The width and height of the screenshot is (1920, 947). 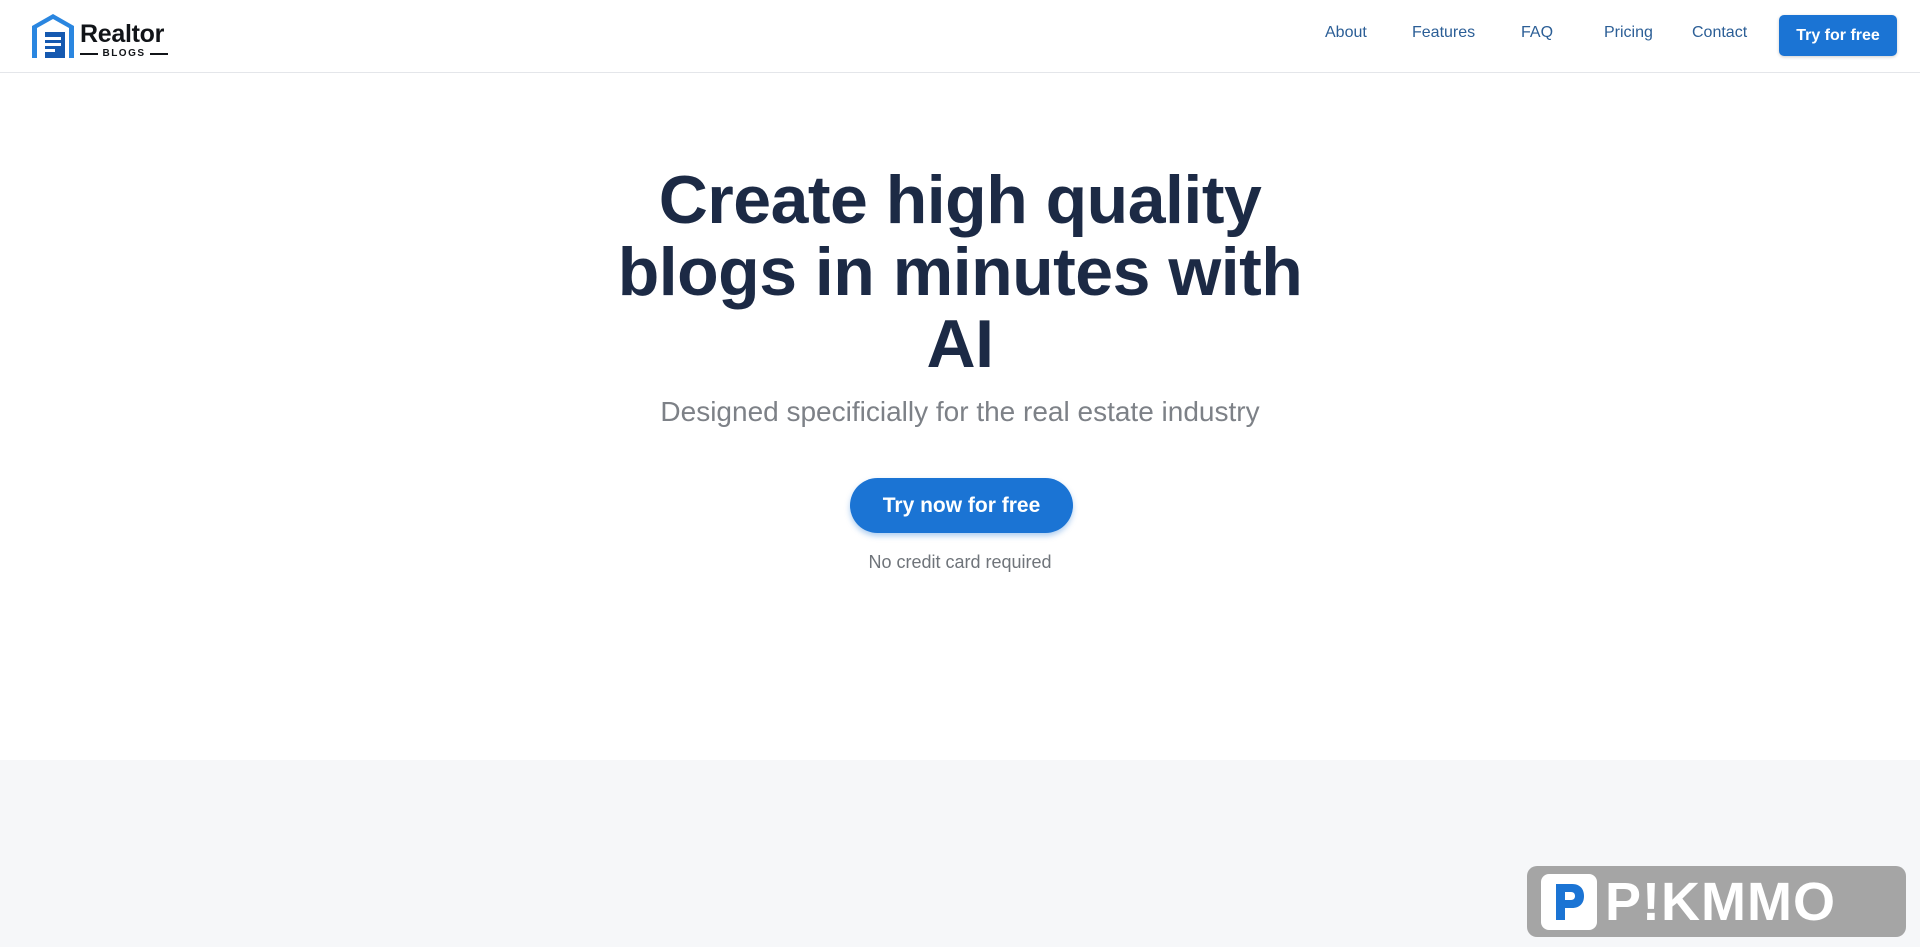 I want to click on nav-pricing: Pricing, so click(x=1628, y=33).